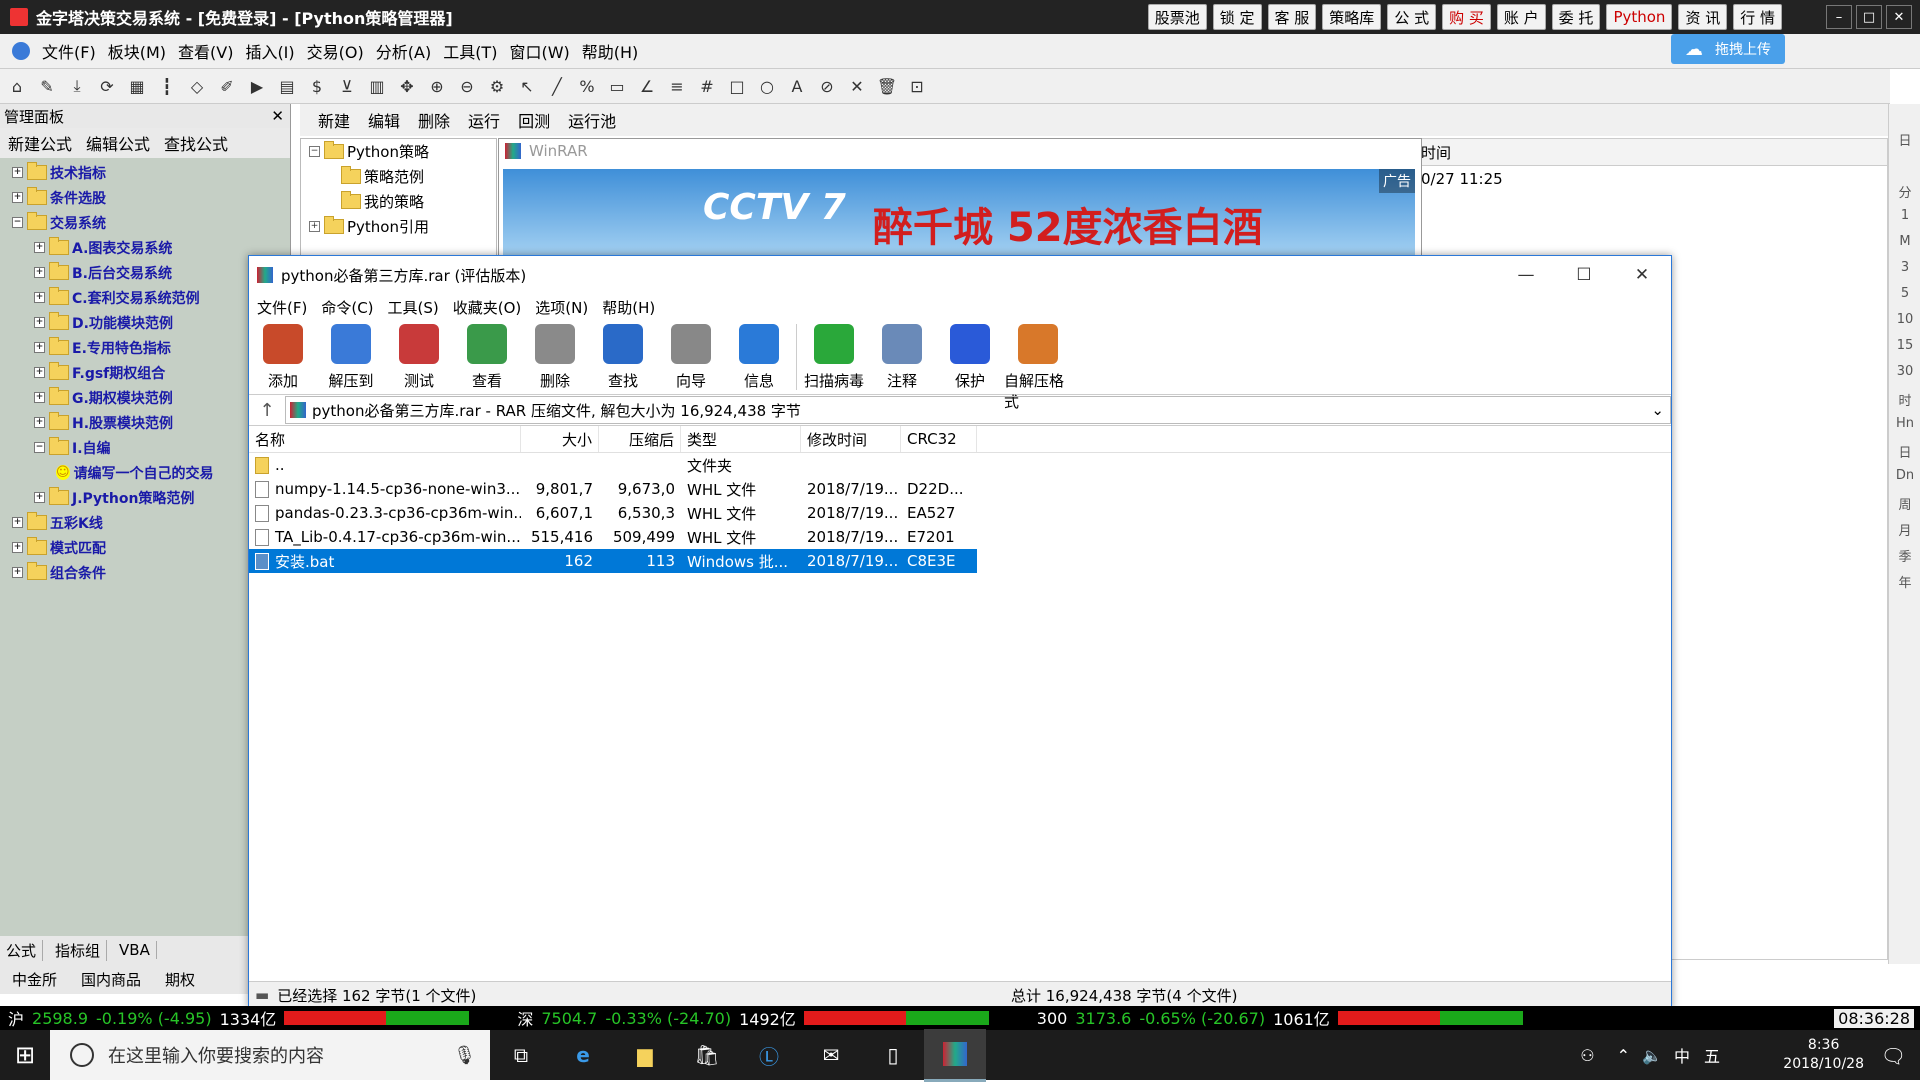 Image resolution: width=1920 pixels, height=1082 pixels. I want to click on py-new-button: 新建, so click(334, 120).